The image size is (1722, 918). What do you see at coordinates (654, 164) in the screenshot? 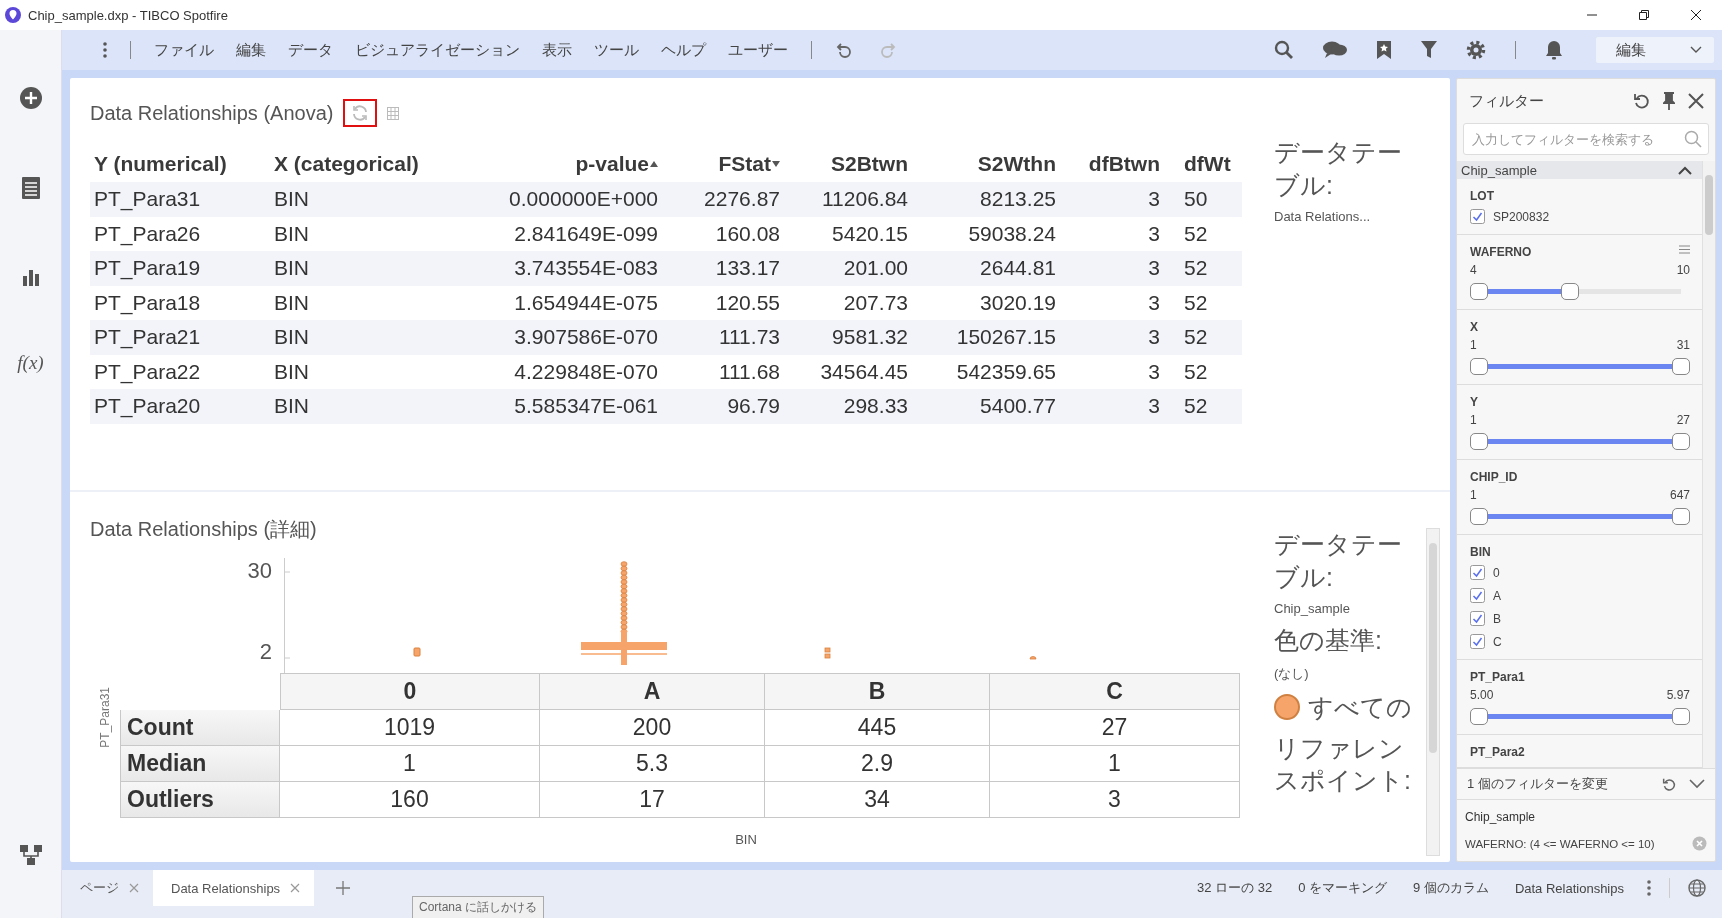
I see `sort-ascending-icon` at bounding box center [654, 164].